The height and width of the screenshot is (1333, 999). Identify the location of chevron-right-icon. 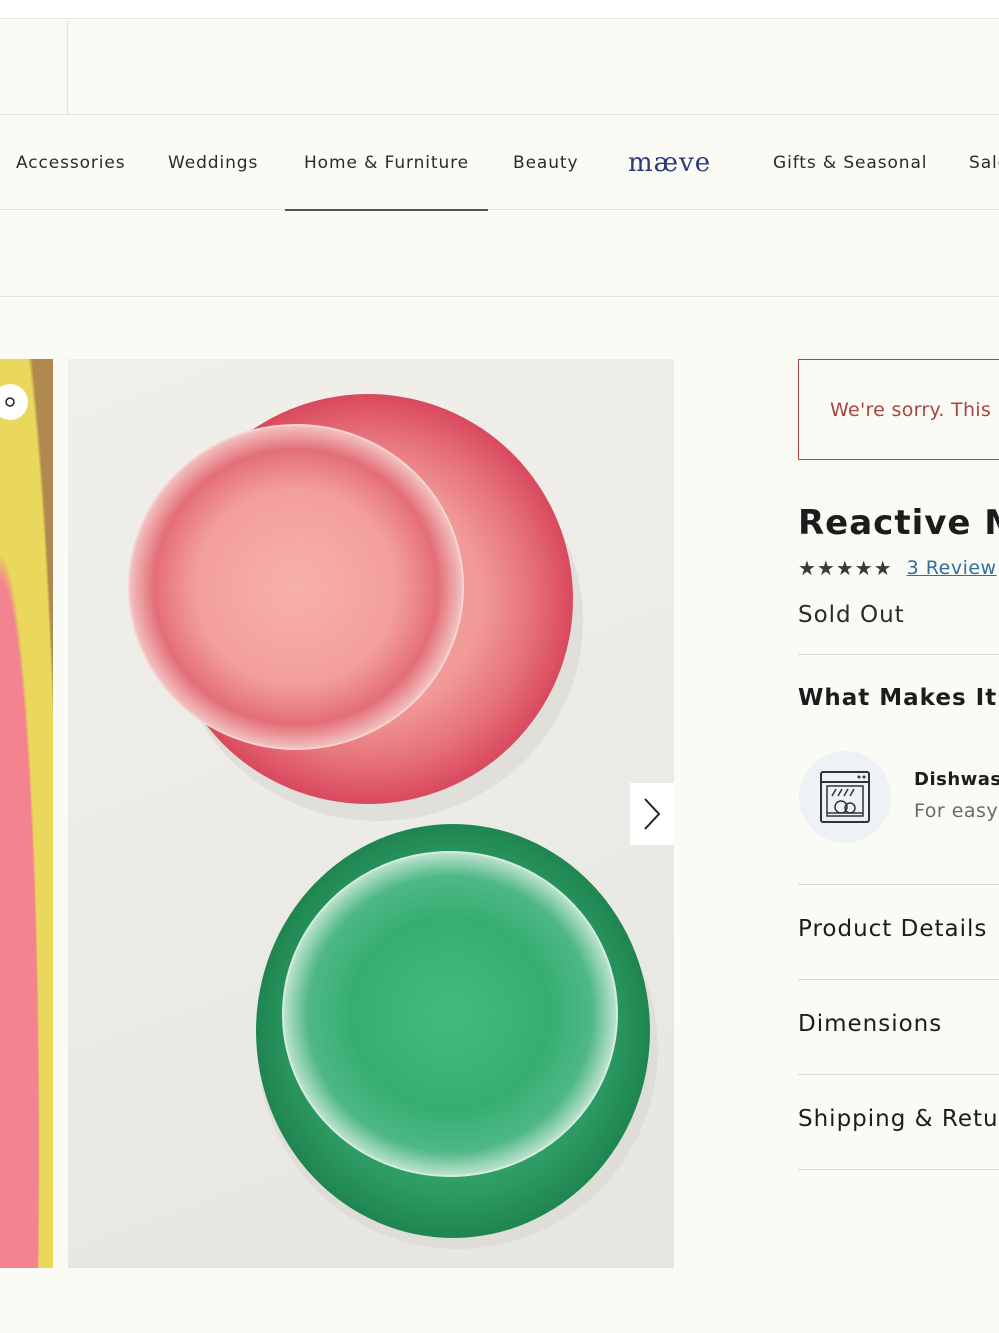
(652, 814).